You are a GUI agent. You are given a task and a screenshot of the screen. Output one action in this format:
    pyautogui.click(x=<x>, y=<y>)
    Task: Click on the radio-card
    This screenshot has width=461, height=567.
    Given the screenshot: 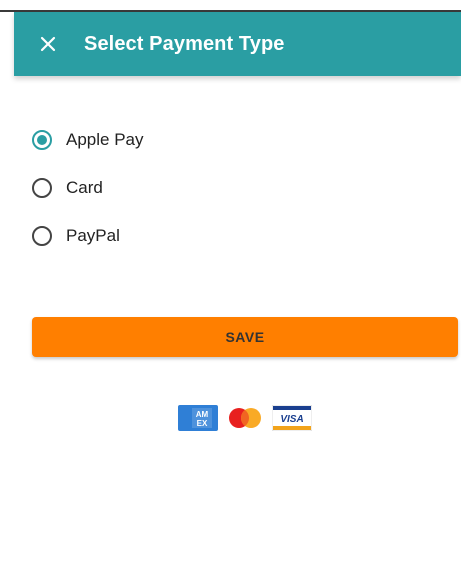 What is the action you would take?
    pyautogui.click(x=42, y=188)
    